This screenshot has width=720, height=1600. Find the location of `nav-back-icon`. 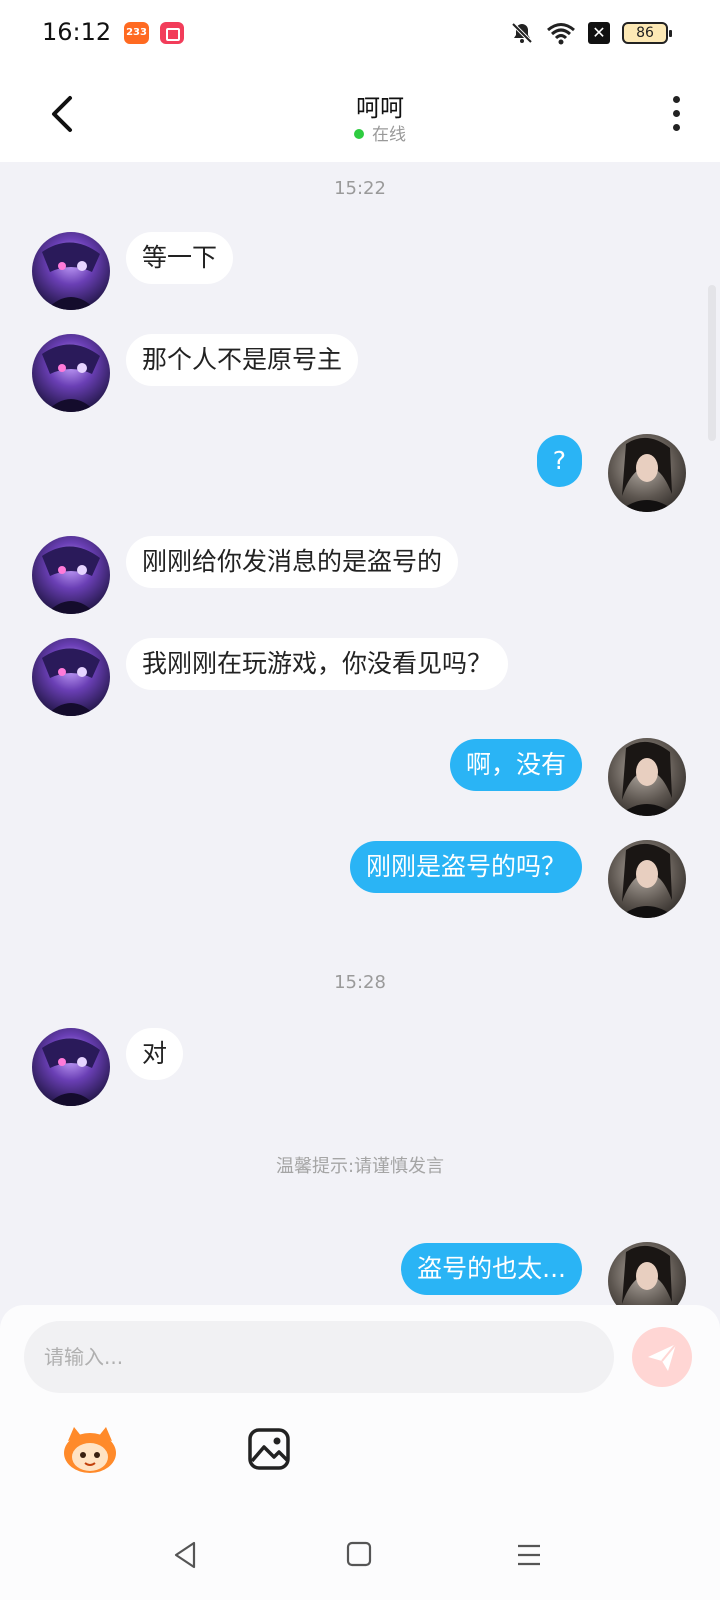

nav-back-icon is located at coordinates (185, 1555).